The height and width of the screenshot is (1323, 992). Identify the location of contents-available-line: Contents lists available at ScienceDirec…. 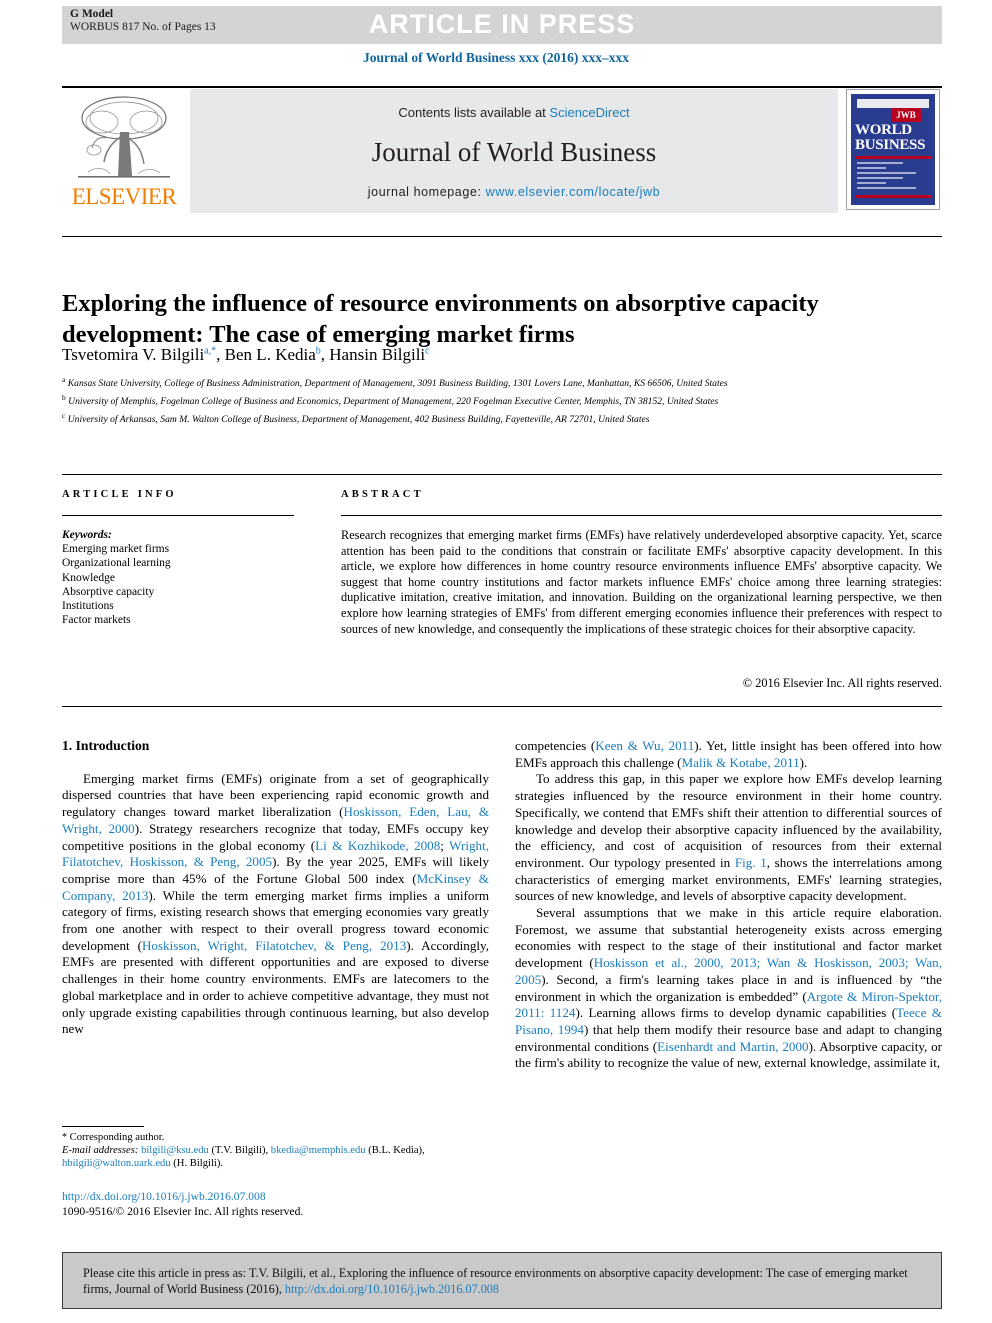
(514, 112).